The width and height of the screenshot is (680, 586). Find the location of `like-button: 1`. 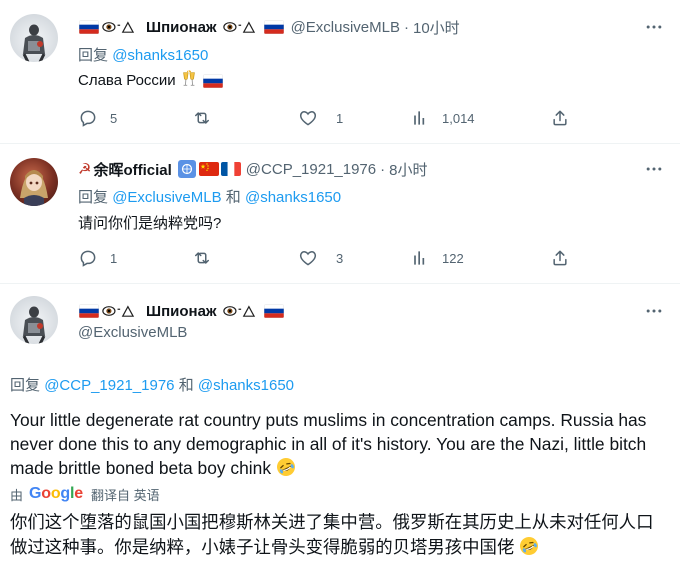

like-button: 1 is located at coordinates (320, 118).